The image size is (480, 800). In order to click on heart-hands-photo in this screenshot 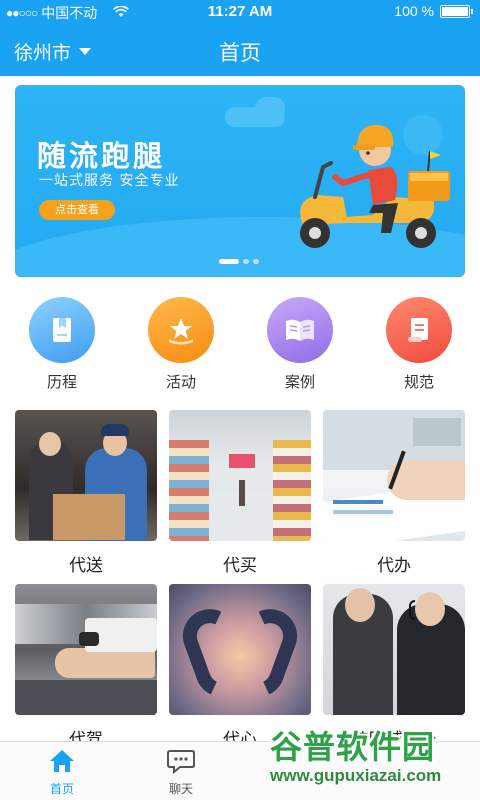, I will do `click(240, 649)`.